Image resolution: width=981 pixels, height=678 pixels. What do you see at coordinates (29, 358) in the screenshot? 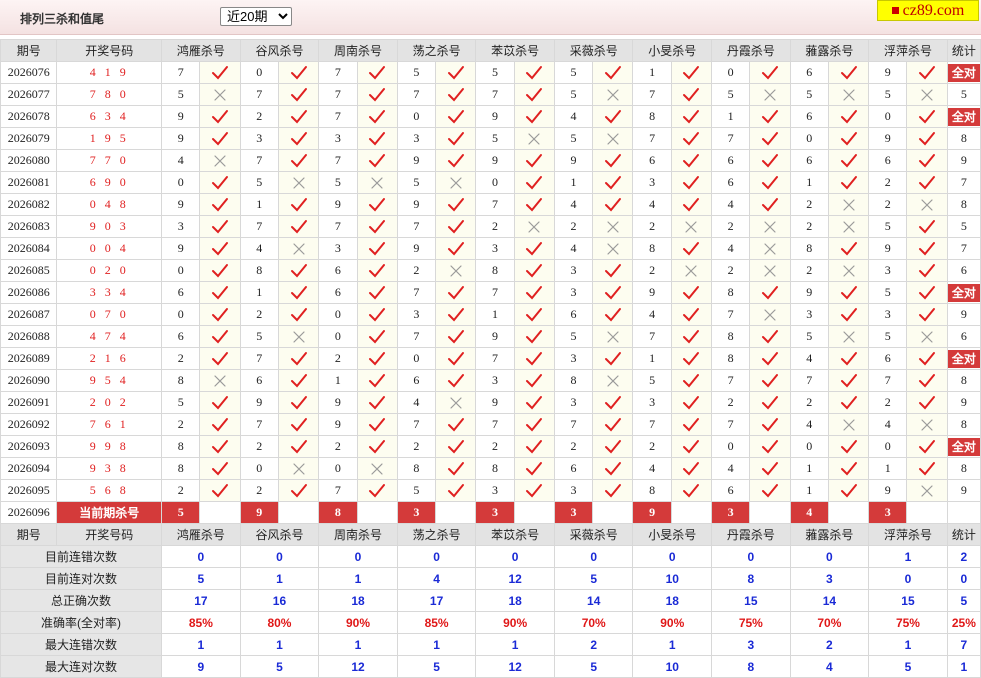
I see `period-cell: 2026089` at bounding box center [29, 358].